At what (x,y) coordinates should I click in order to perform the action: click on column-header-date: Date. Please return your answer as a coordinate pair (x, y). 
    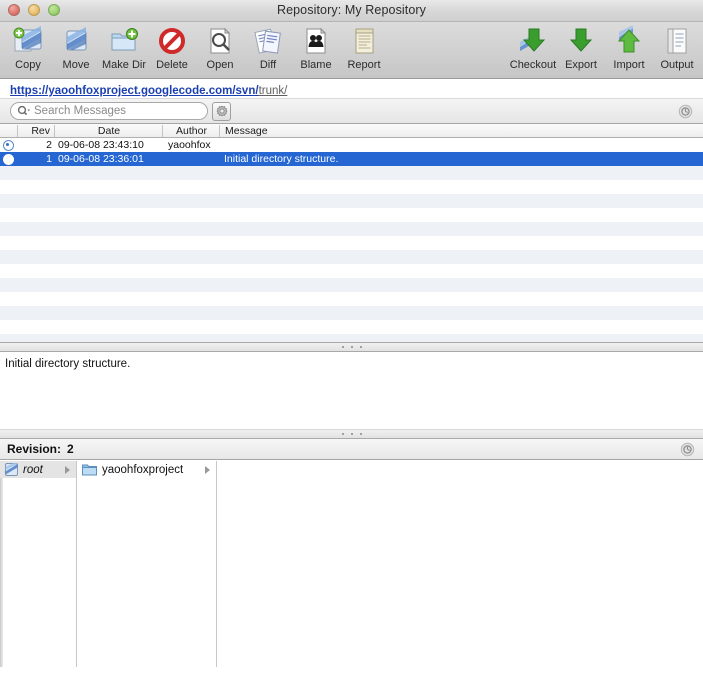
    Looking at the image, I should click on (109, 131).